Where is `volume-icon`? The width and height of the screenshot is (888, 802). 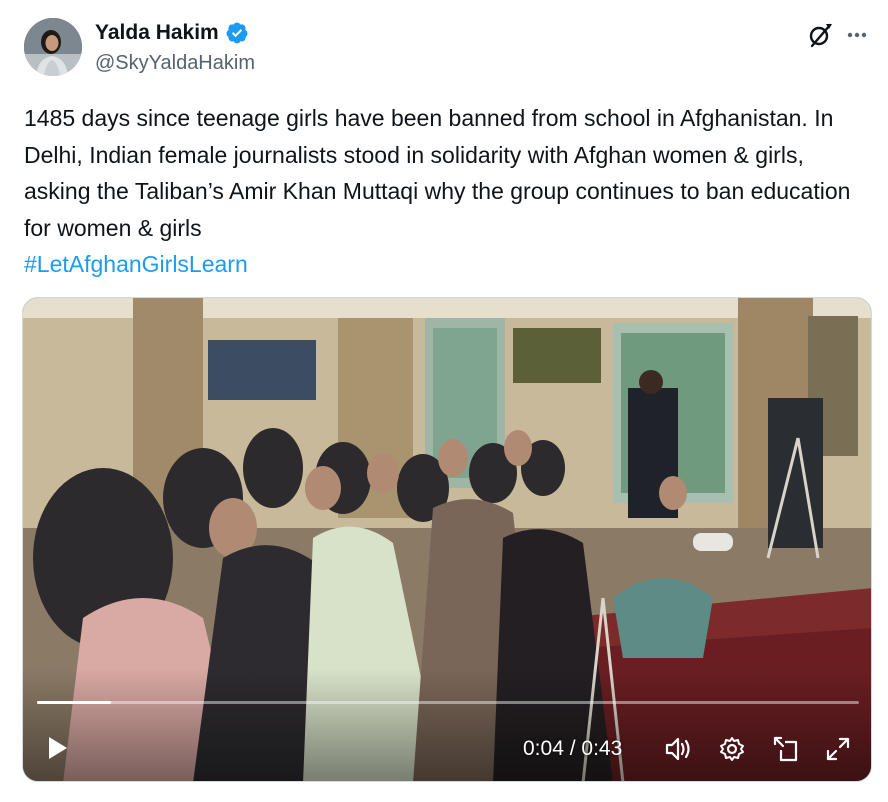 volume-icon is located at coordinates (678, 749).